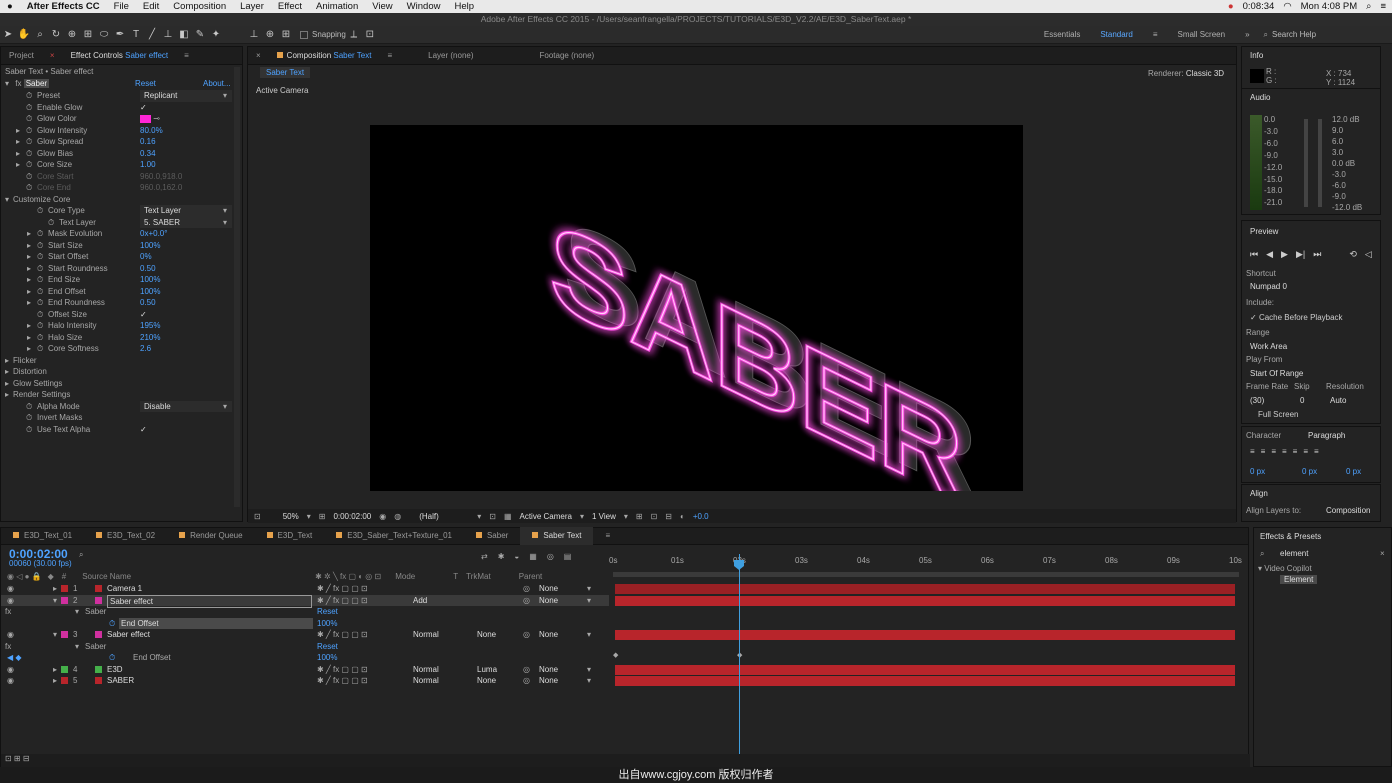 This screenshot has width=1392, height=783. I want to click on shy-icon: ◒, so click(516, 556).